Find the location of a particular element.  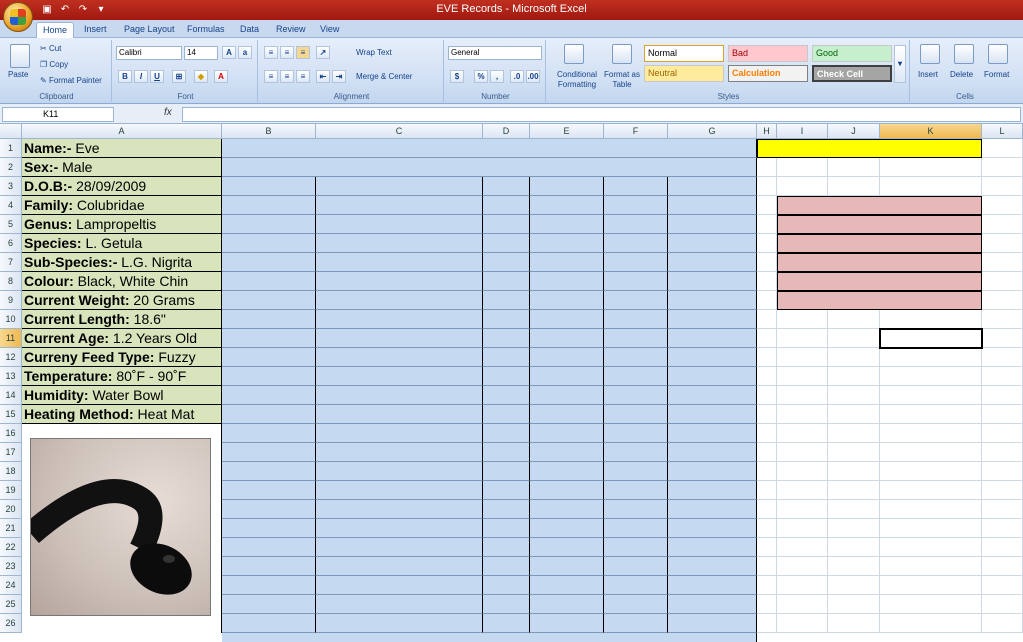

decrease-indent-icon: ⇤ is located at coordinates (323, 76).